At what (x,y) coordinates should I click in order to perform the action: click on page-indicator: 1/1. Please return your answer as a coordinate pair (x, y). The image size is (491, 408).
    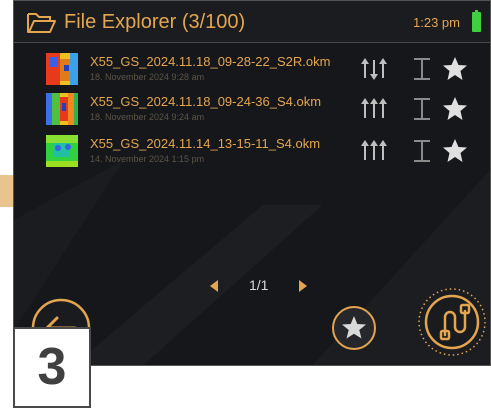
    Looking at the image, I should click on (259, 285).